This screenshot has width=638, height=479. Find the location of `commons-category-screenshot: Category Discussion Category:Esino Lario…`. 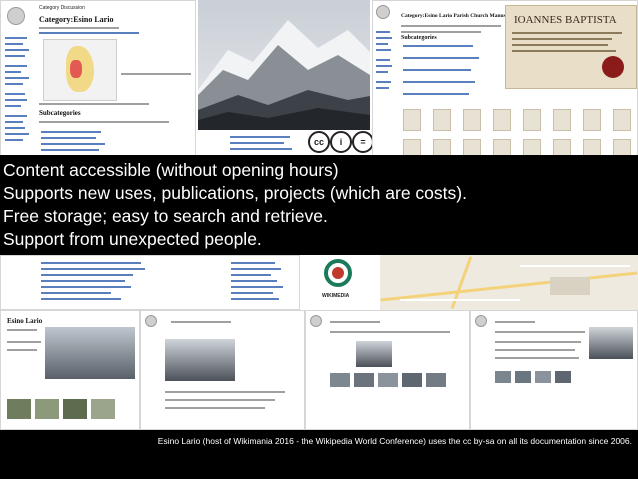

commons-category-screenshot: Category Discussion Category:Esino Lario… is located at coordinates (98, 80).